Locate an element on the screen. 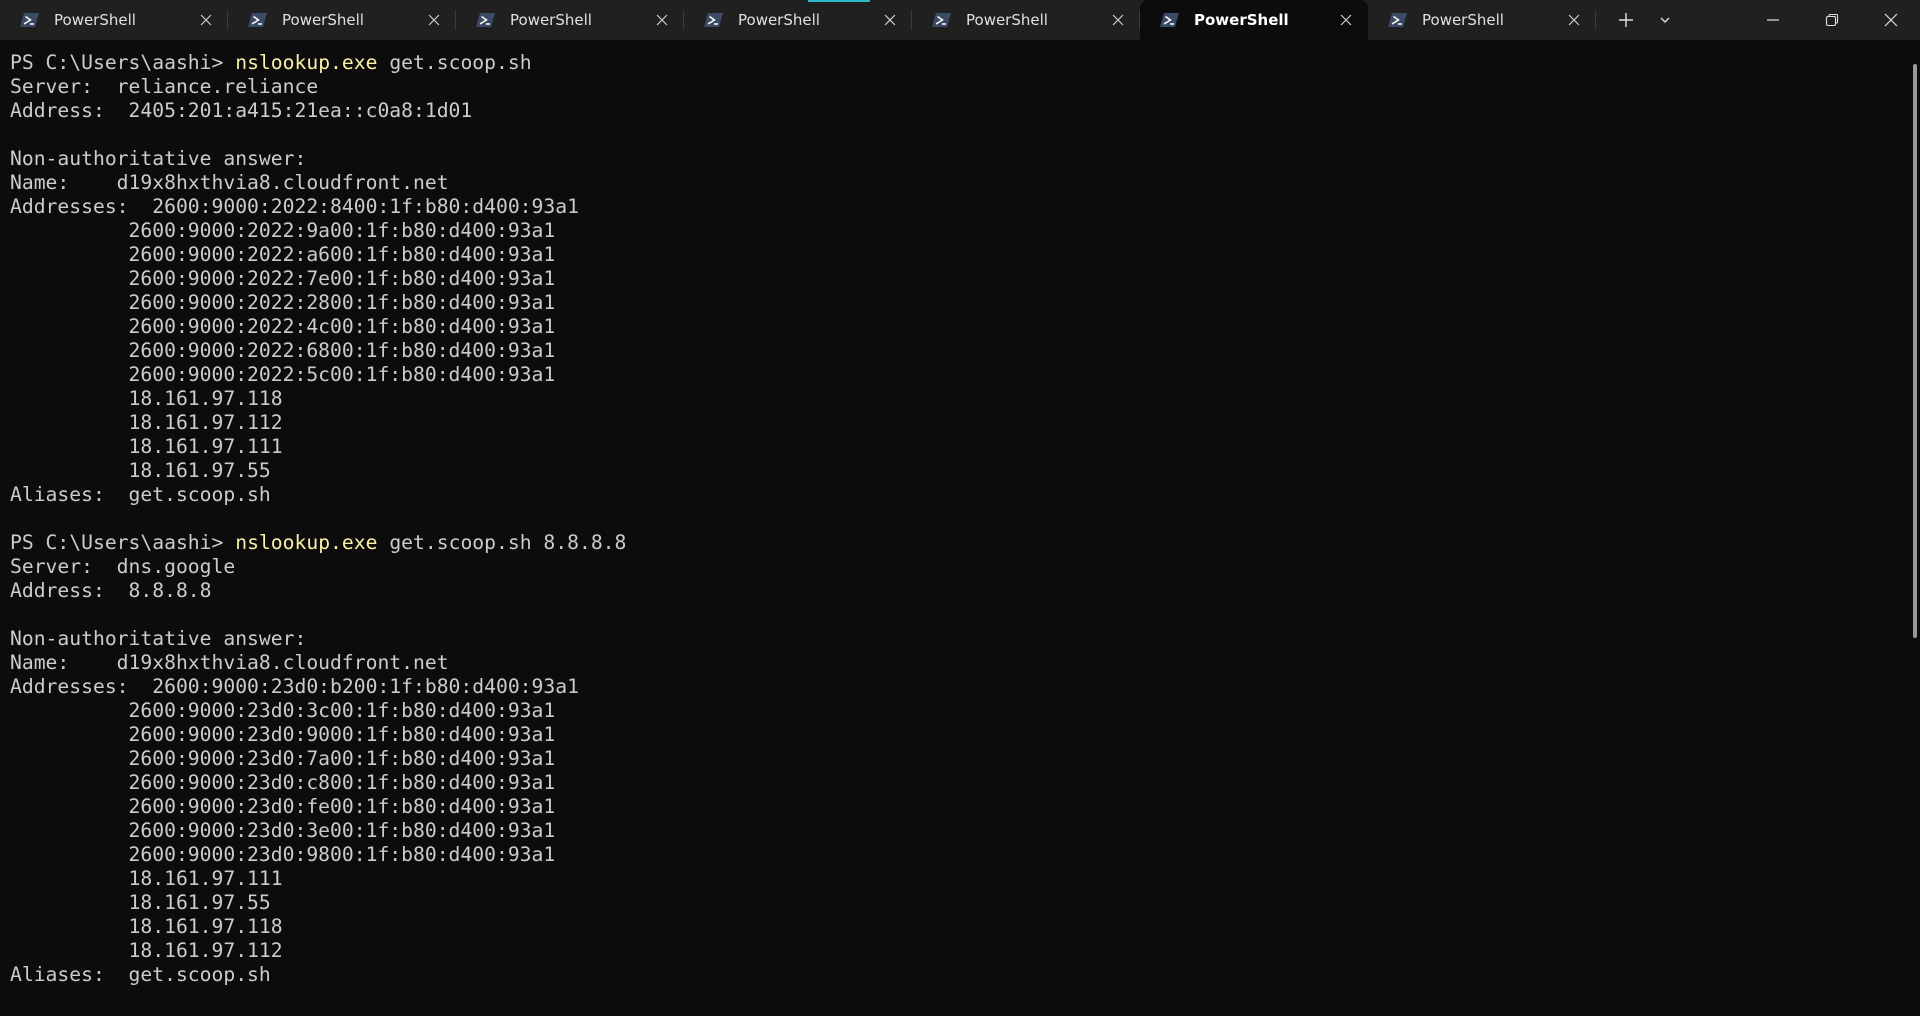  output-text: Non-authoritative answer: is located at coordinates (158, 158).